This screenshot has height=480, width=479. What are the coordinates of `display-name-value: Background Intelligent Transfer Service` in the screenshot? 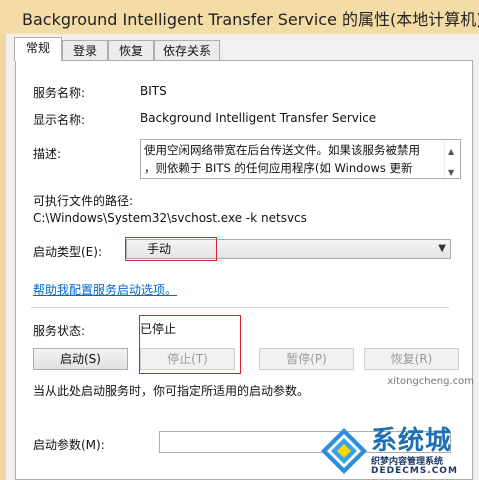 It's located at (258, 118).